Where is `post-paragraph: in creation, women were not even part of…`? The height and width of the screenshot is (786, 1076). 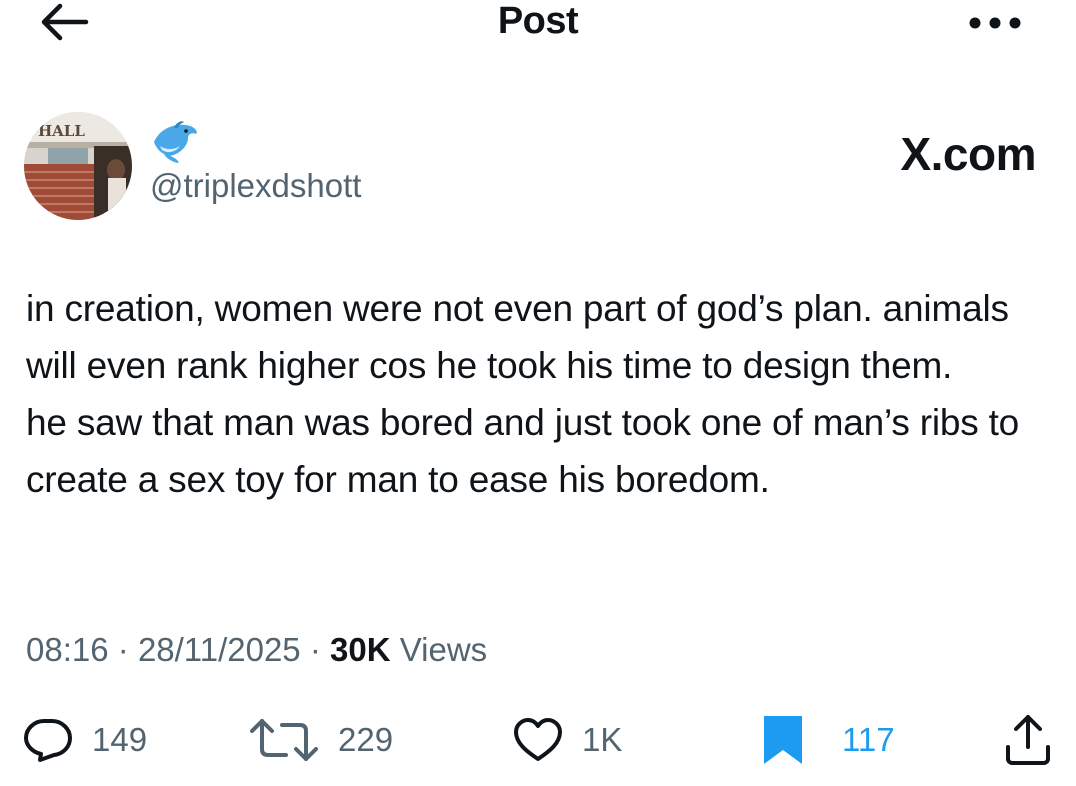
post-paragraph: in creation, women were not even part of… is located at coordinates (517, 337).